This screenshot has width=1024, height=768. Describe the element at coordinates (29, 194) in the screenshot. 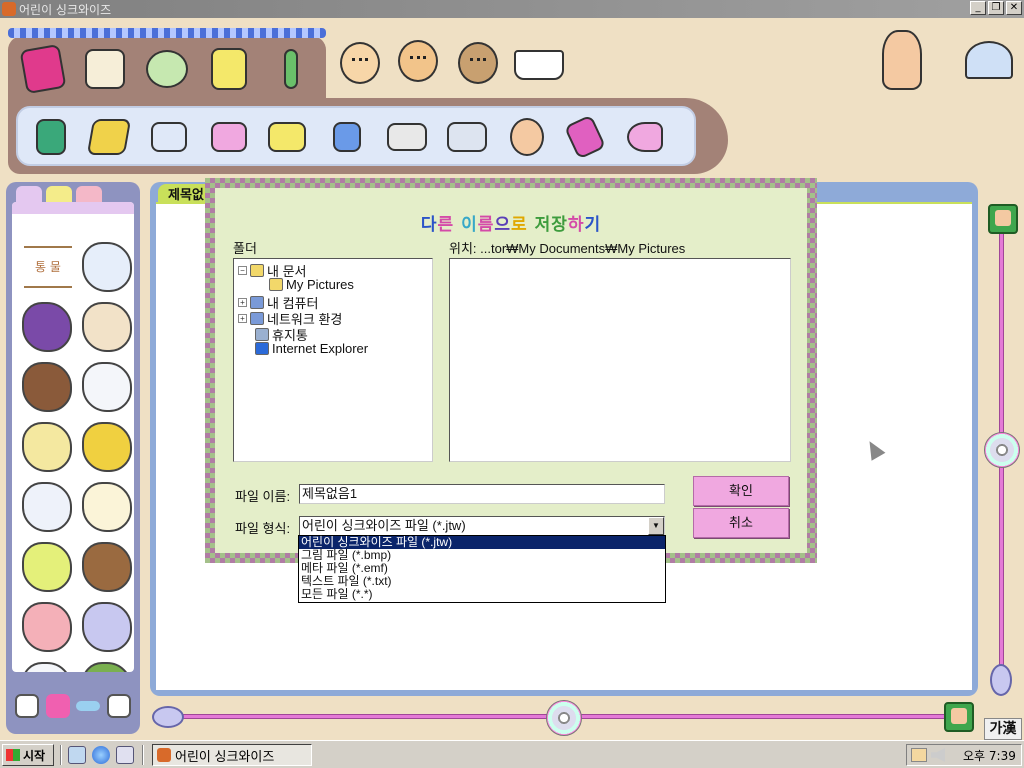

I see `palette-tab-purple` at that location.